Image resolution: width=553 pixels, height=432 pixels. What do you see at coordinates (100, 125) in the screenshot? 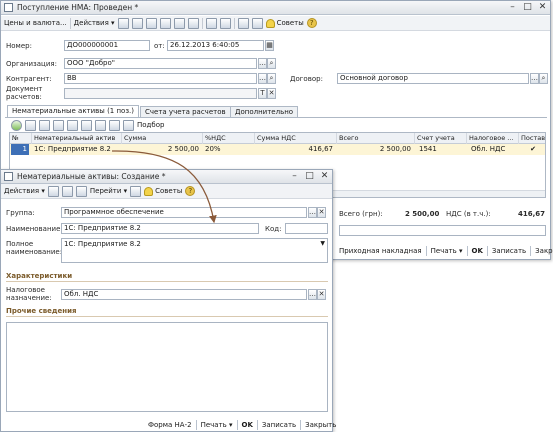
I see `move-down-icon` at bounding box center [100, 125].